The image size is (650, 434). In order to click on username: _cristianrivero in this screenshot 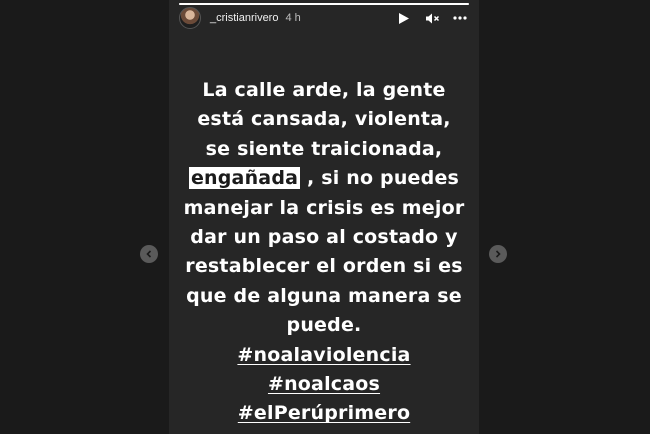, I will do `click(244, 18)`.